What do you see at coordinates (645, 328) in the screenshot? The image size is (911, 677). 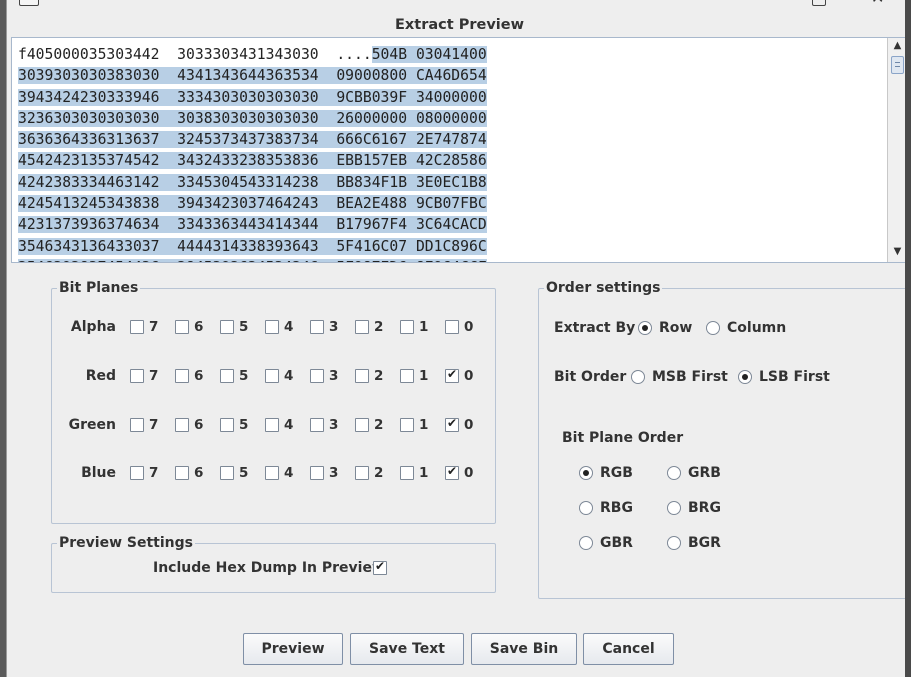 I see `extract-by-row-radio` at bounding box center [645, 328].